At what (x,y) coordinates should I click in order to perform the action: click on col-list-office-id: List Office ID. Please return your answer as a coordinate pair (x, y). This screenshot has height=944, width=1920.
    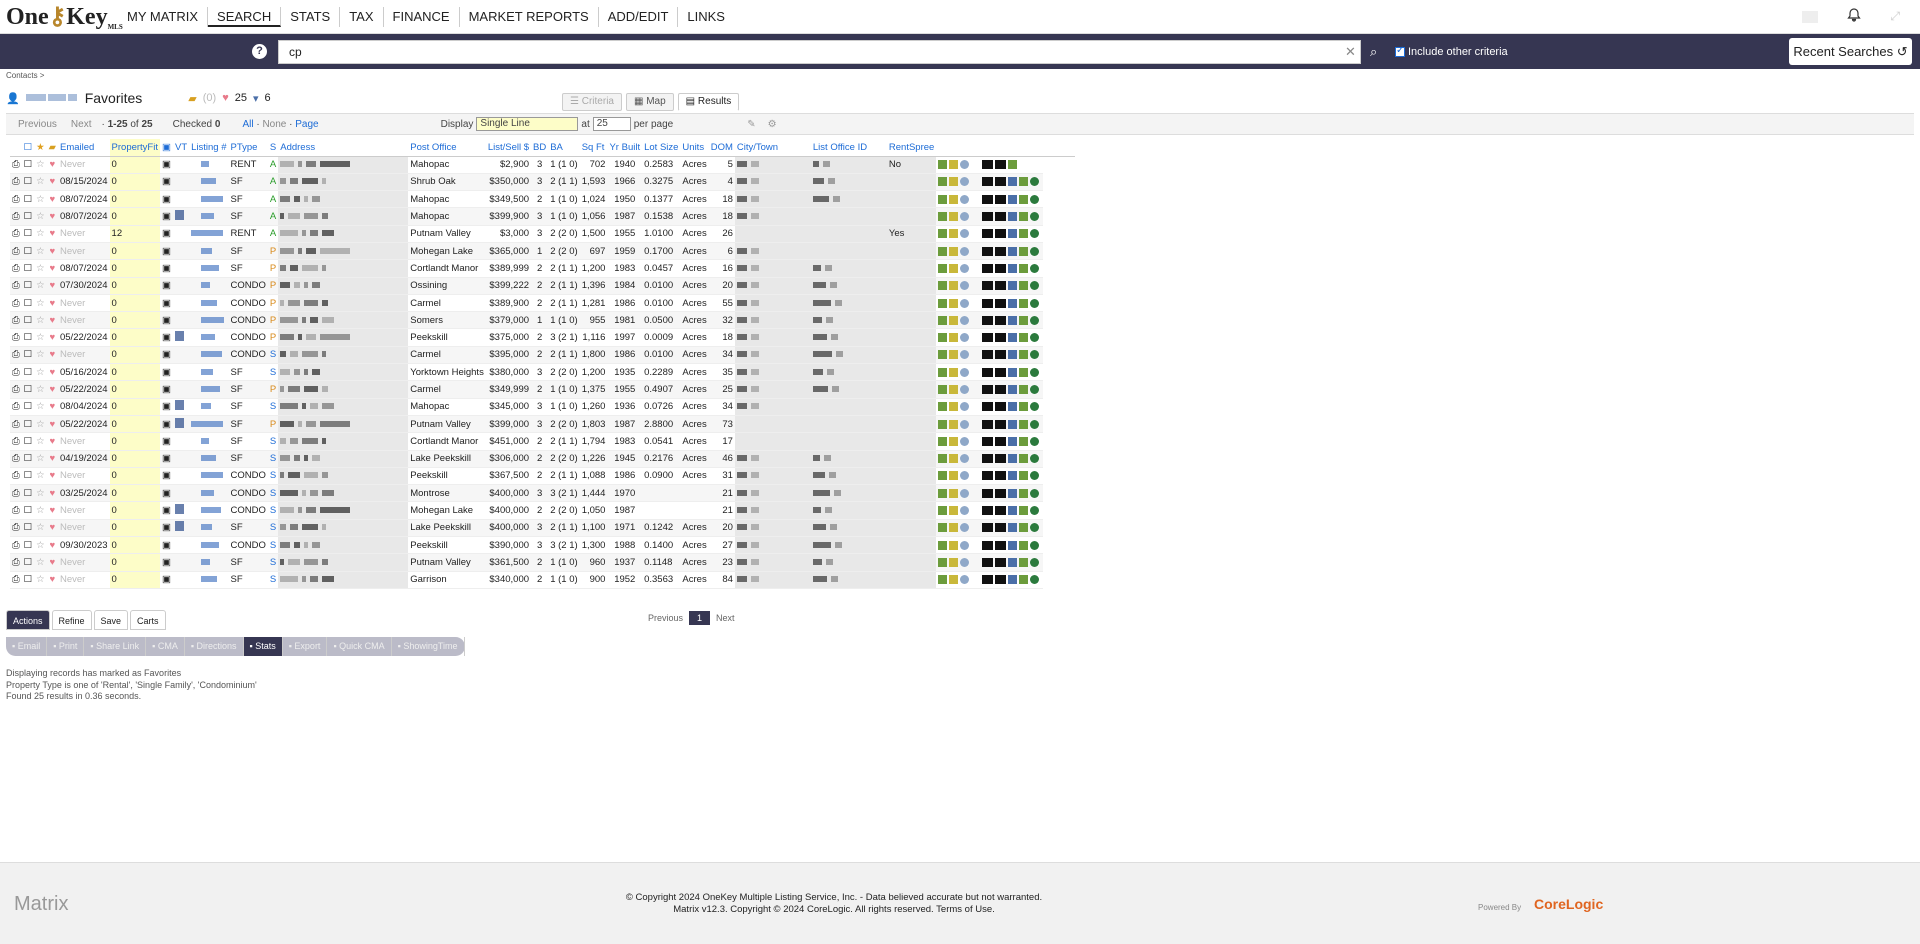
    Looking at the image, I should click on (848, 148).